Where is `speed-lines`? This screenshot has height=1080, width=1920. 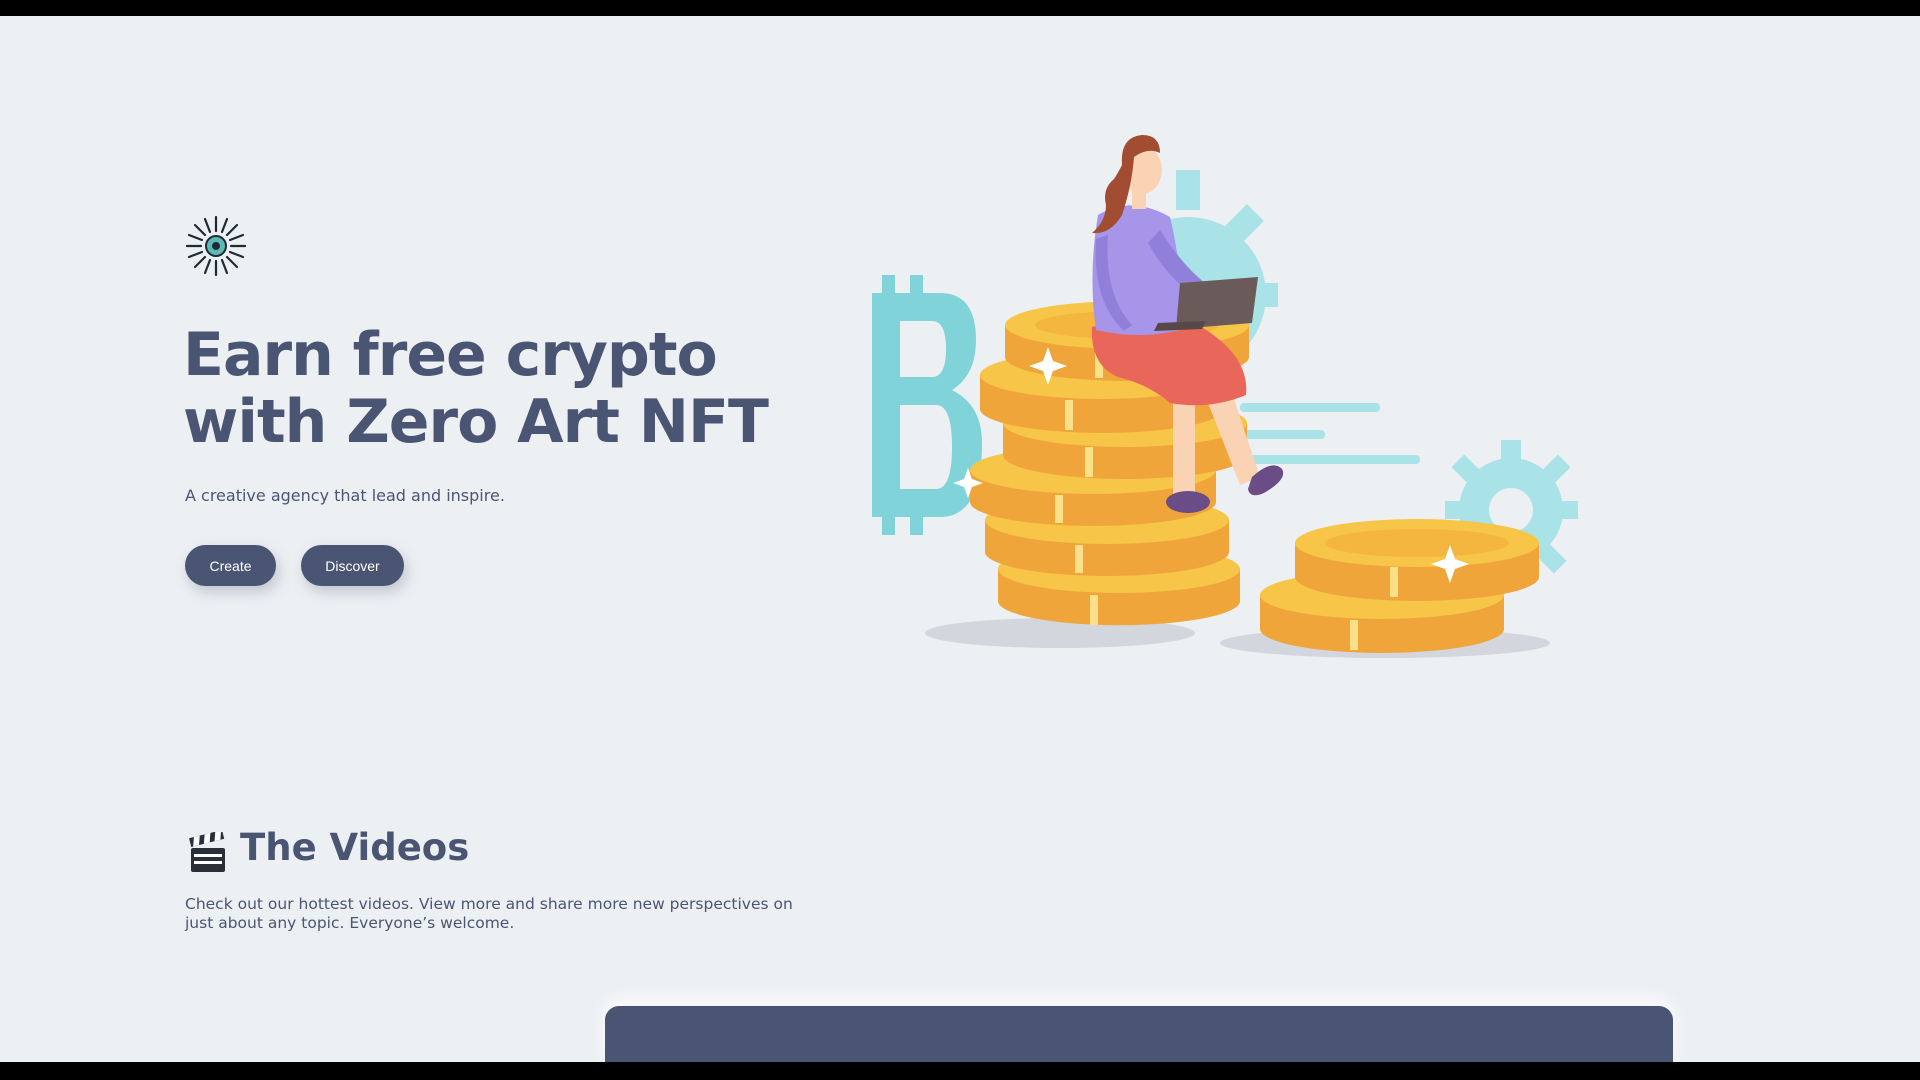 speed-lines is located at coordinates (1330, 433).